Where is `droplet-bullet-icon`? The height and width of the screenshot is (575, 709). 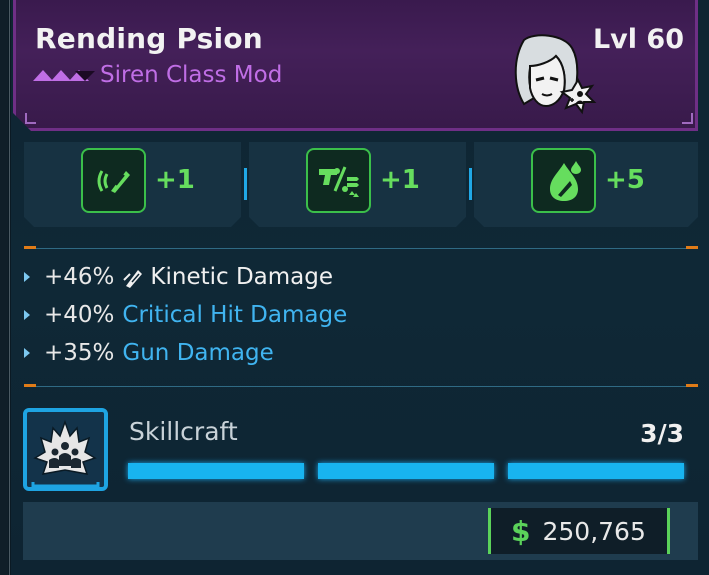 droplet-bullet-icon is located at coordinates (563, 180).